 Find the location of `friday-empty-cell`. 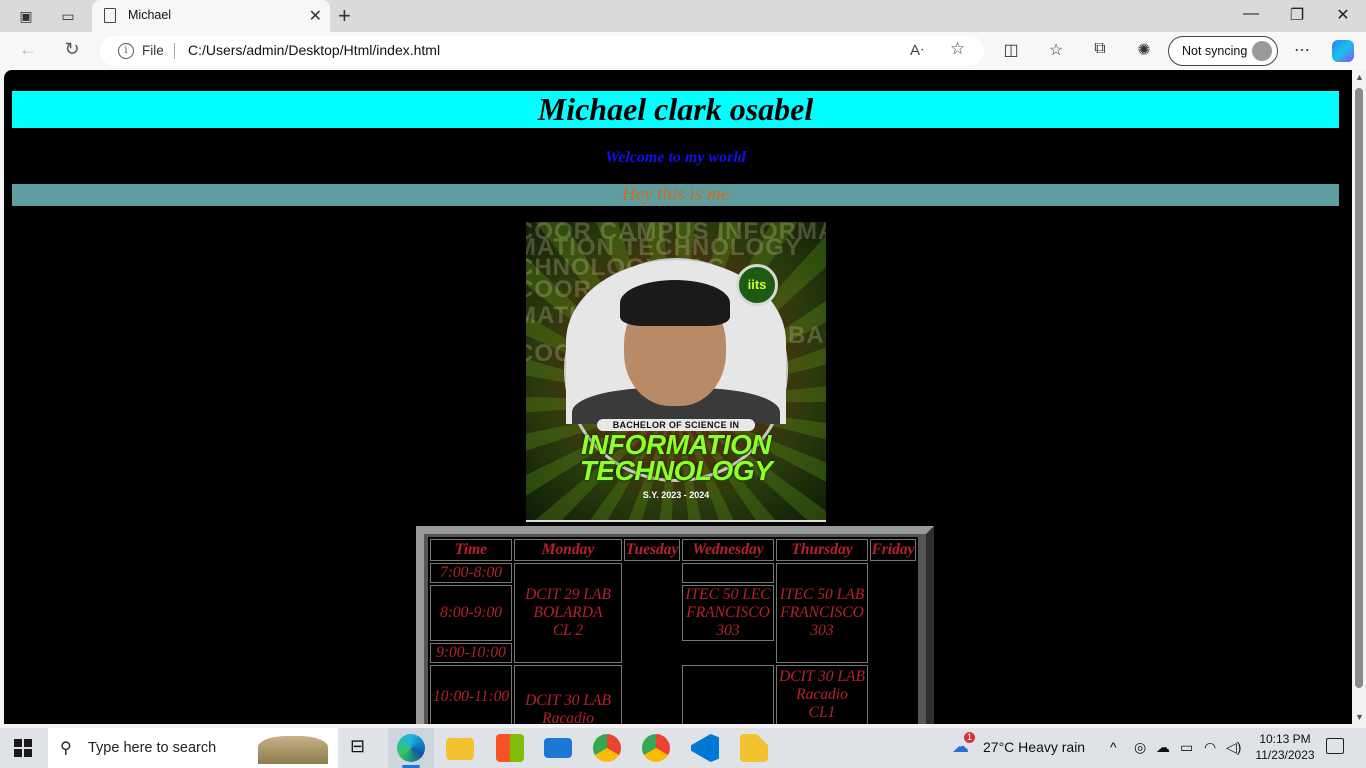

friday-empty-cell is located at coordinates (893, 643).